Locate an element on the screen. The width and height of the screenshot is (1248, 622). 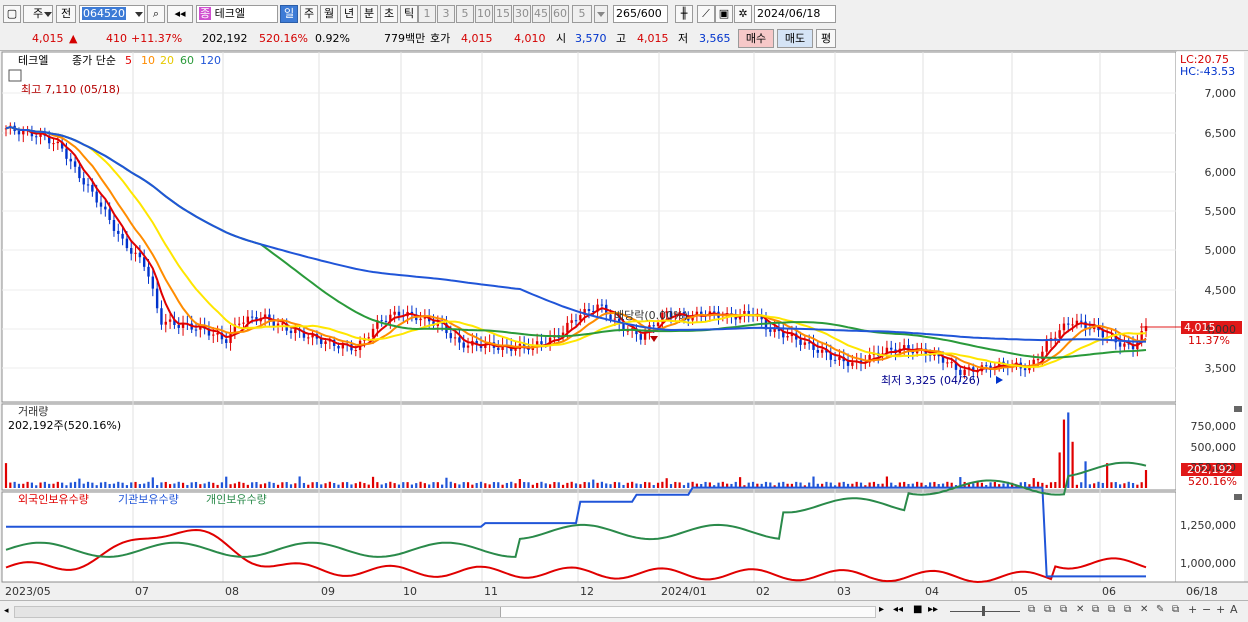
scrollbar-thumb is located at coordinates (687, 612).